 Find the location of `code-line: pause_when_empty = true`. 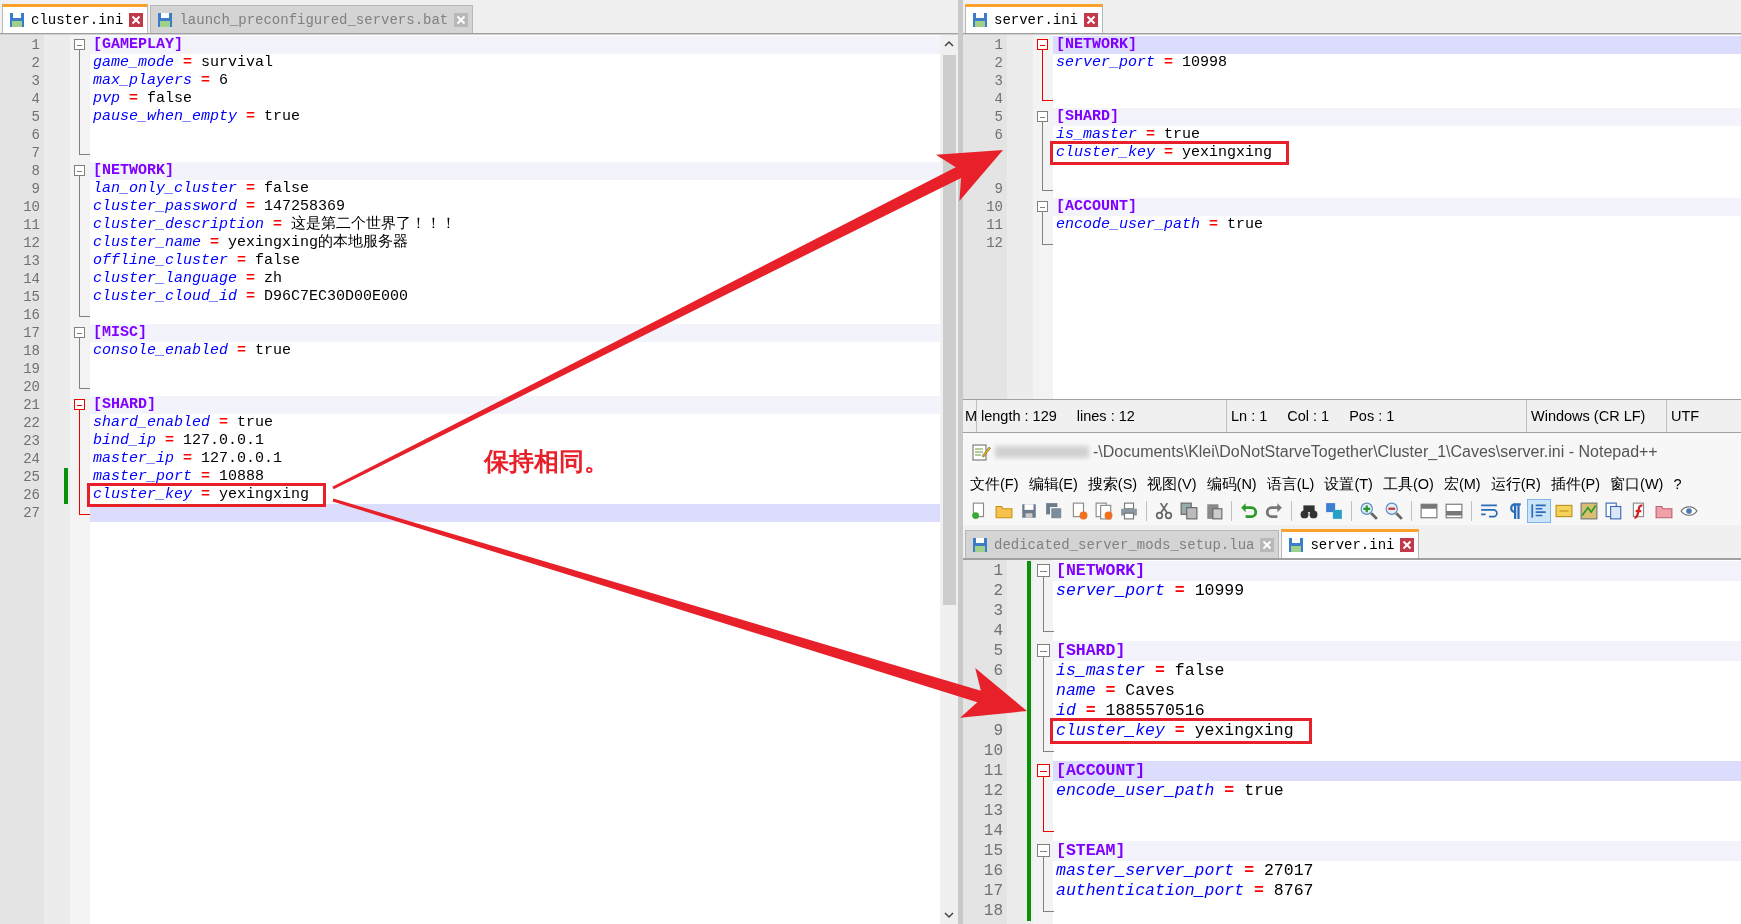

code-line: pause_when_empty = true is located at coordinates (197, 116).